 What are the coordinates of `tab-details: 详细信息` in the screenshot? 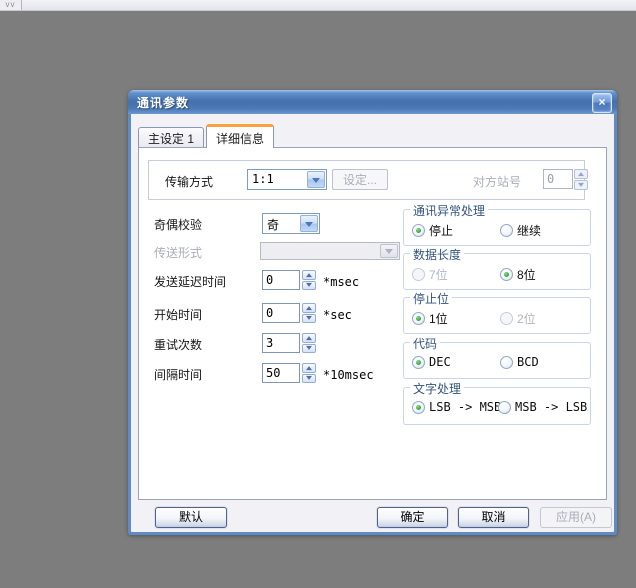 It's located at (240, 136).